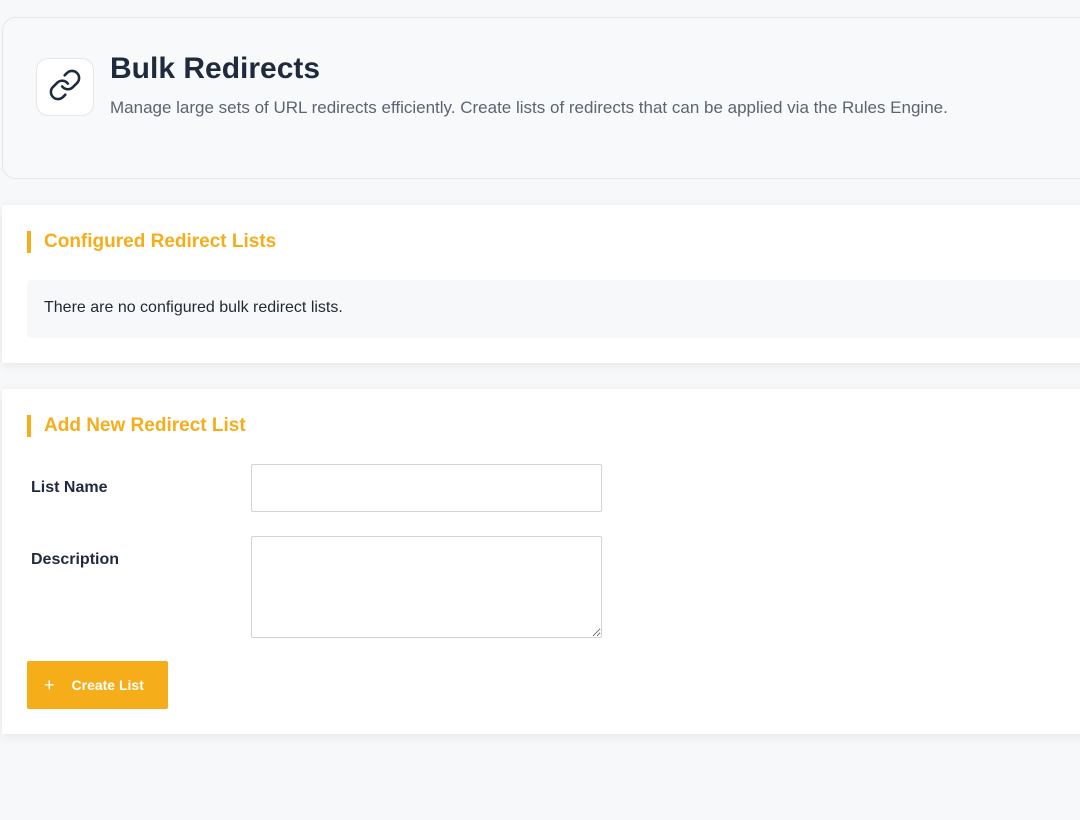 Image resolution: width=1080 pixels, height=820 pixels. I want to click on description-label: Description, so click(75, 559).